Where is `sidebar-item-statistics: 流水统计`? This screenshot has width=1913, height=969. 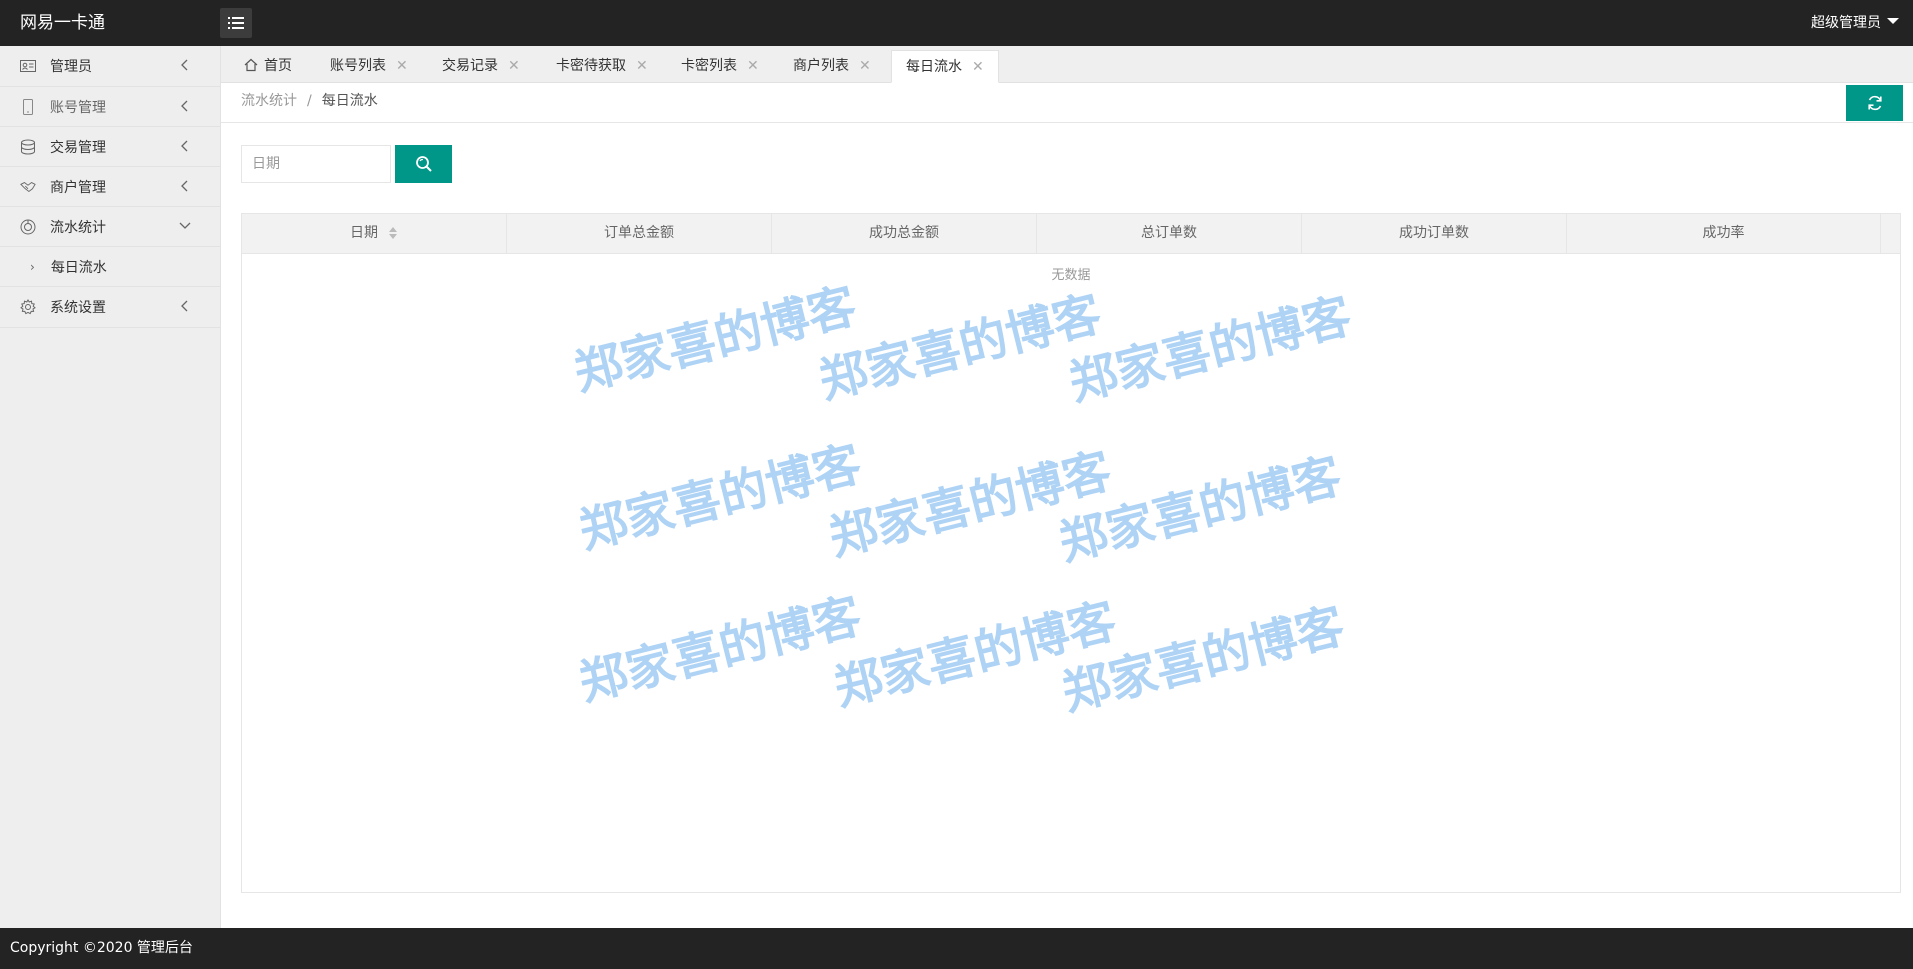
sidebar-item-statistics: 流水统计 is located at coordinates (110, 227).